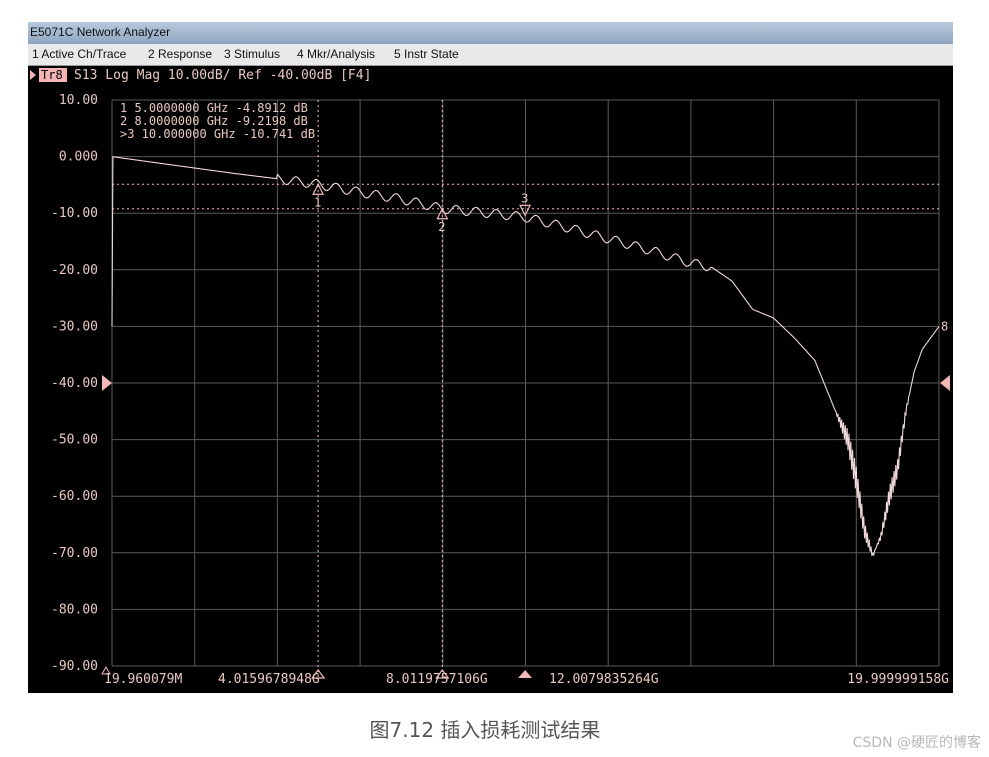 The image size is (989, 757). What do you see at coordinates (74, 383) in the screenshot?
I see `y-tick-label: -40.00` at bounding box center [74, 383].